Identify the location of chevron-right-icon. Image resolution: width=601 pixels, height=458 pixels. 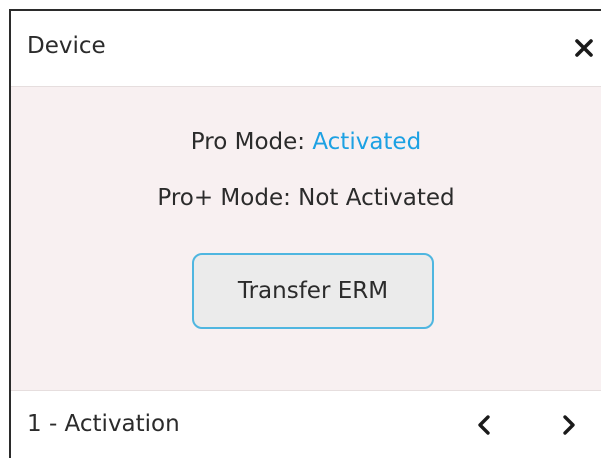
(569, 425).